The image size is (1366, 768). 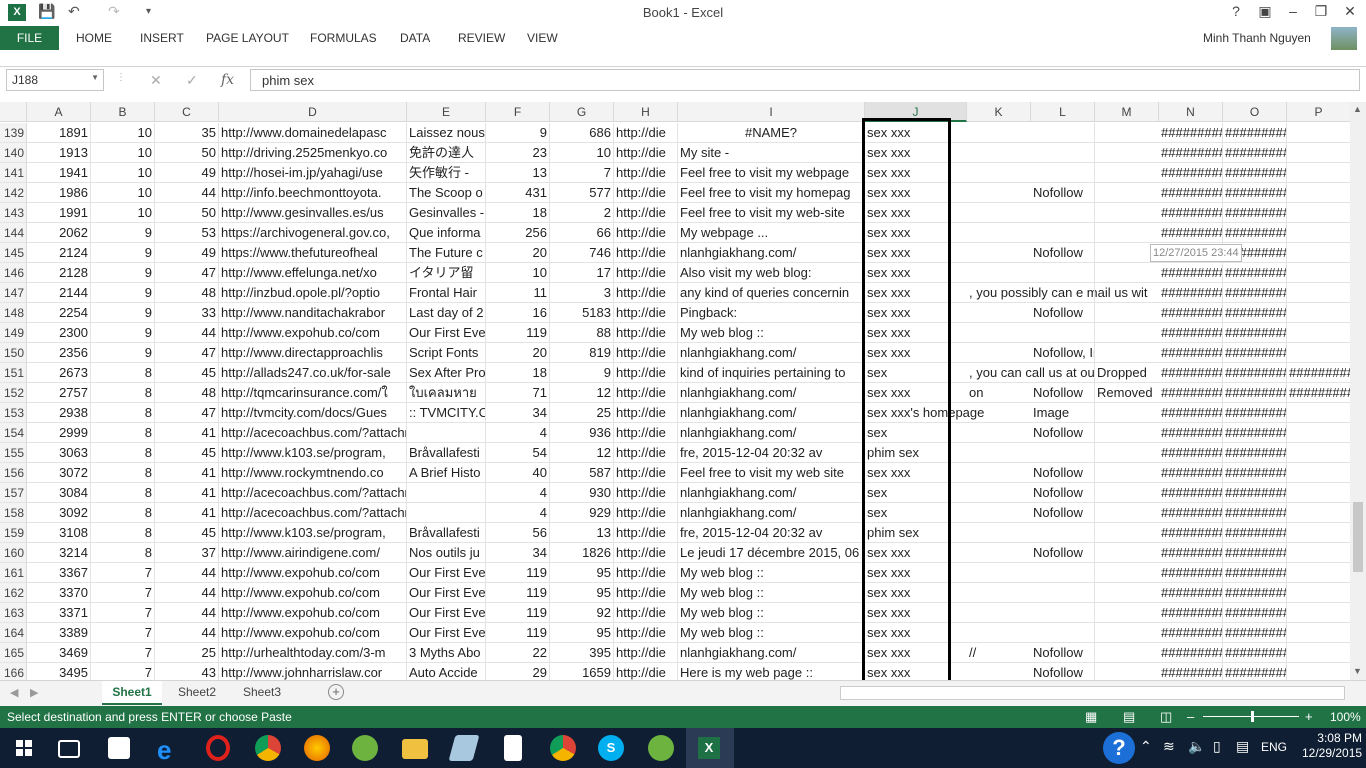 What do you see at coordinates (313, 213) in the screenshot?
I see `cell-d: http://www.gesinvalles.es/us` at bounding box center [313, 213].